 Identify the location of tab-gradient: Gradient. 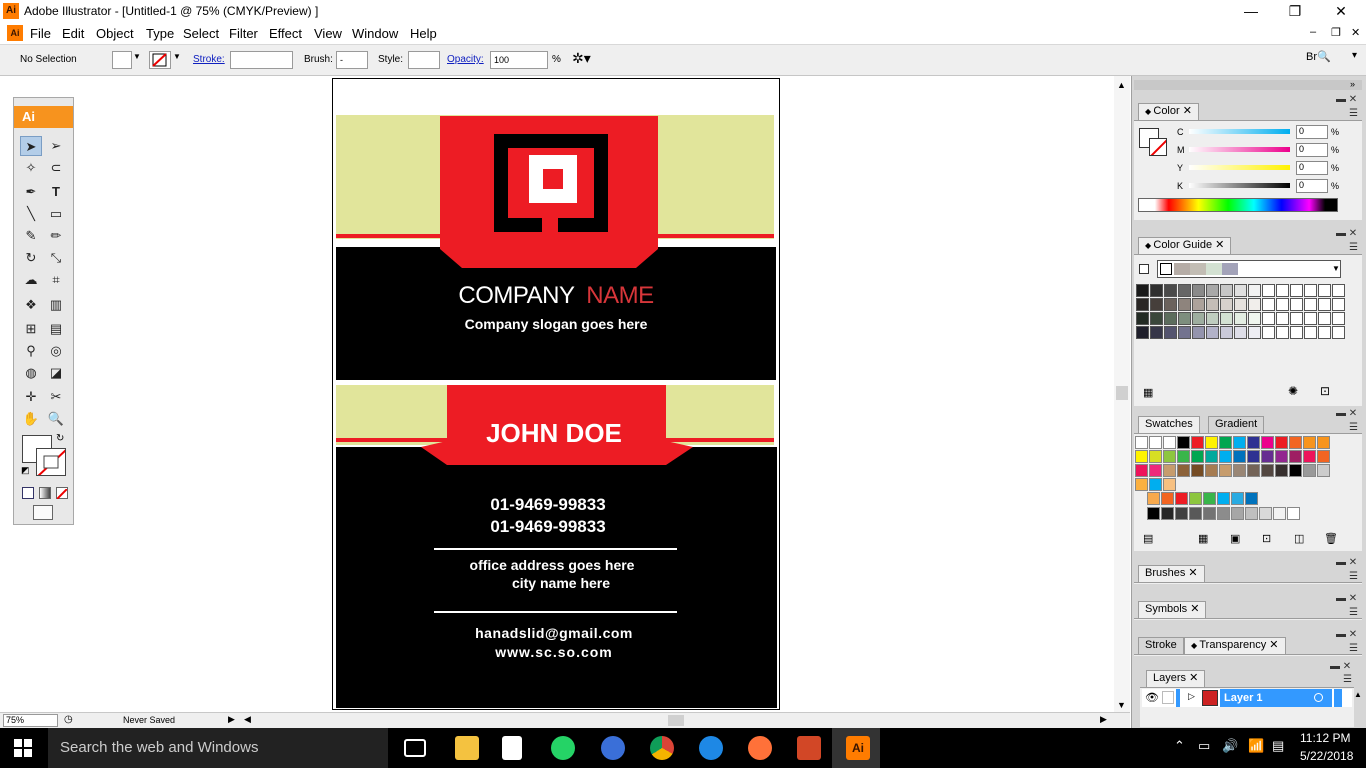
(1236, 424).